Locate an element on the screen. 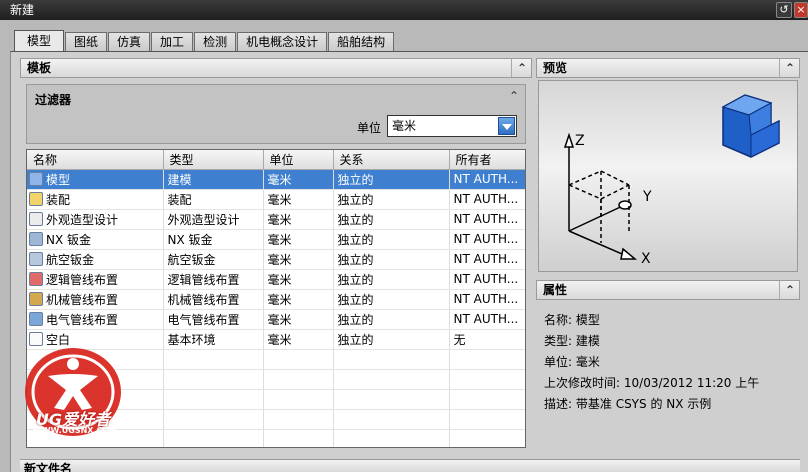 Image resolution: width=808 pixels, height=472 pixels. property-label: 描述: is located at coordinates (558, 404).